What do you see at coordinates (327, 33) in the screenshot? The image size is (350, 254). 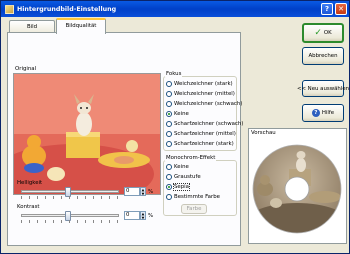 I see `ok-button-label: OK` at bounding box center [327, 33].